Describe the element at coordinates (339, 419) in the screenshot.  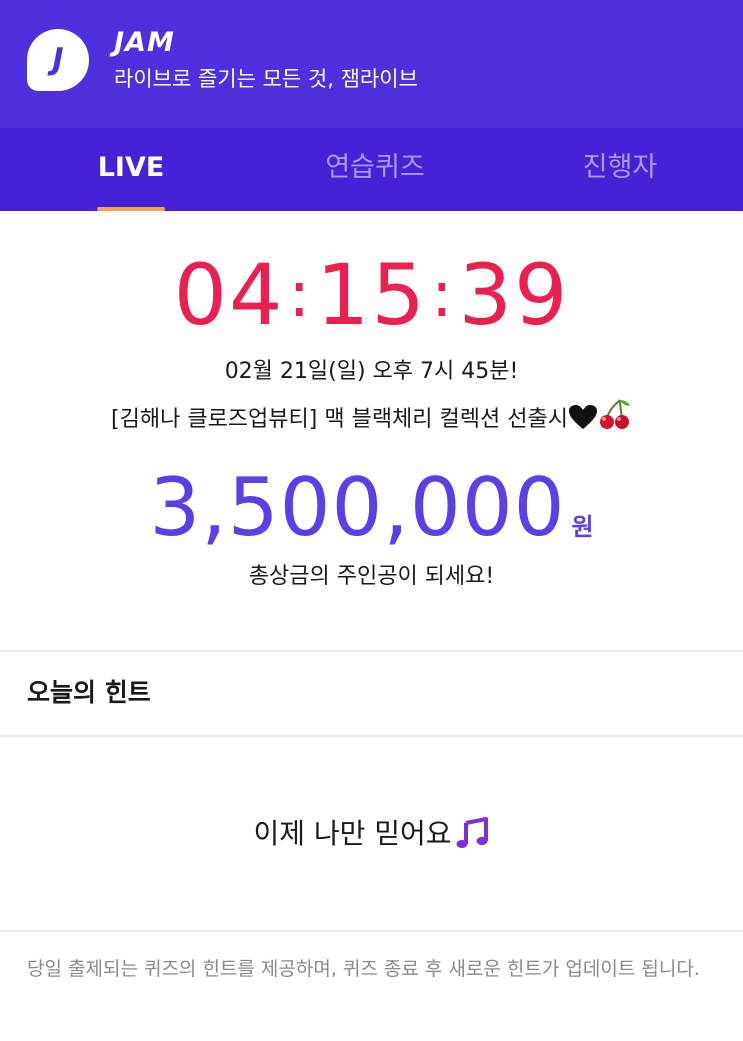
I see `event-title: [김해나 클로즈업뷰티] 맥 블랙체리 컬렉션 선출시` at that location.